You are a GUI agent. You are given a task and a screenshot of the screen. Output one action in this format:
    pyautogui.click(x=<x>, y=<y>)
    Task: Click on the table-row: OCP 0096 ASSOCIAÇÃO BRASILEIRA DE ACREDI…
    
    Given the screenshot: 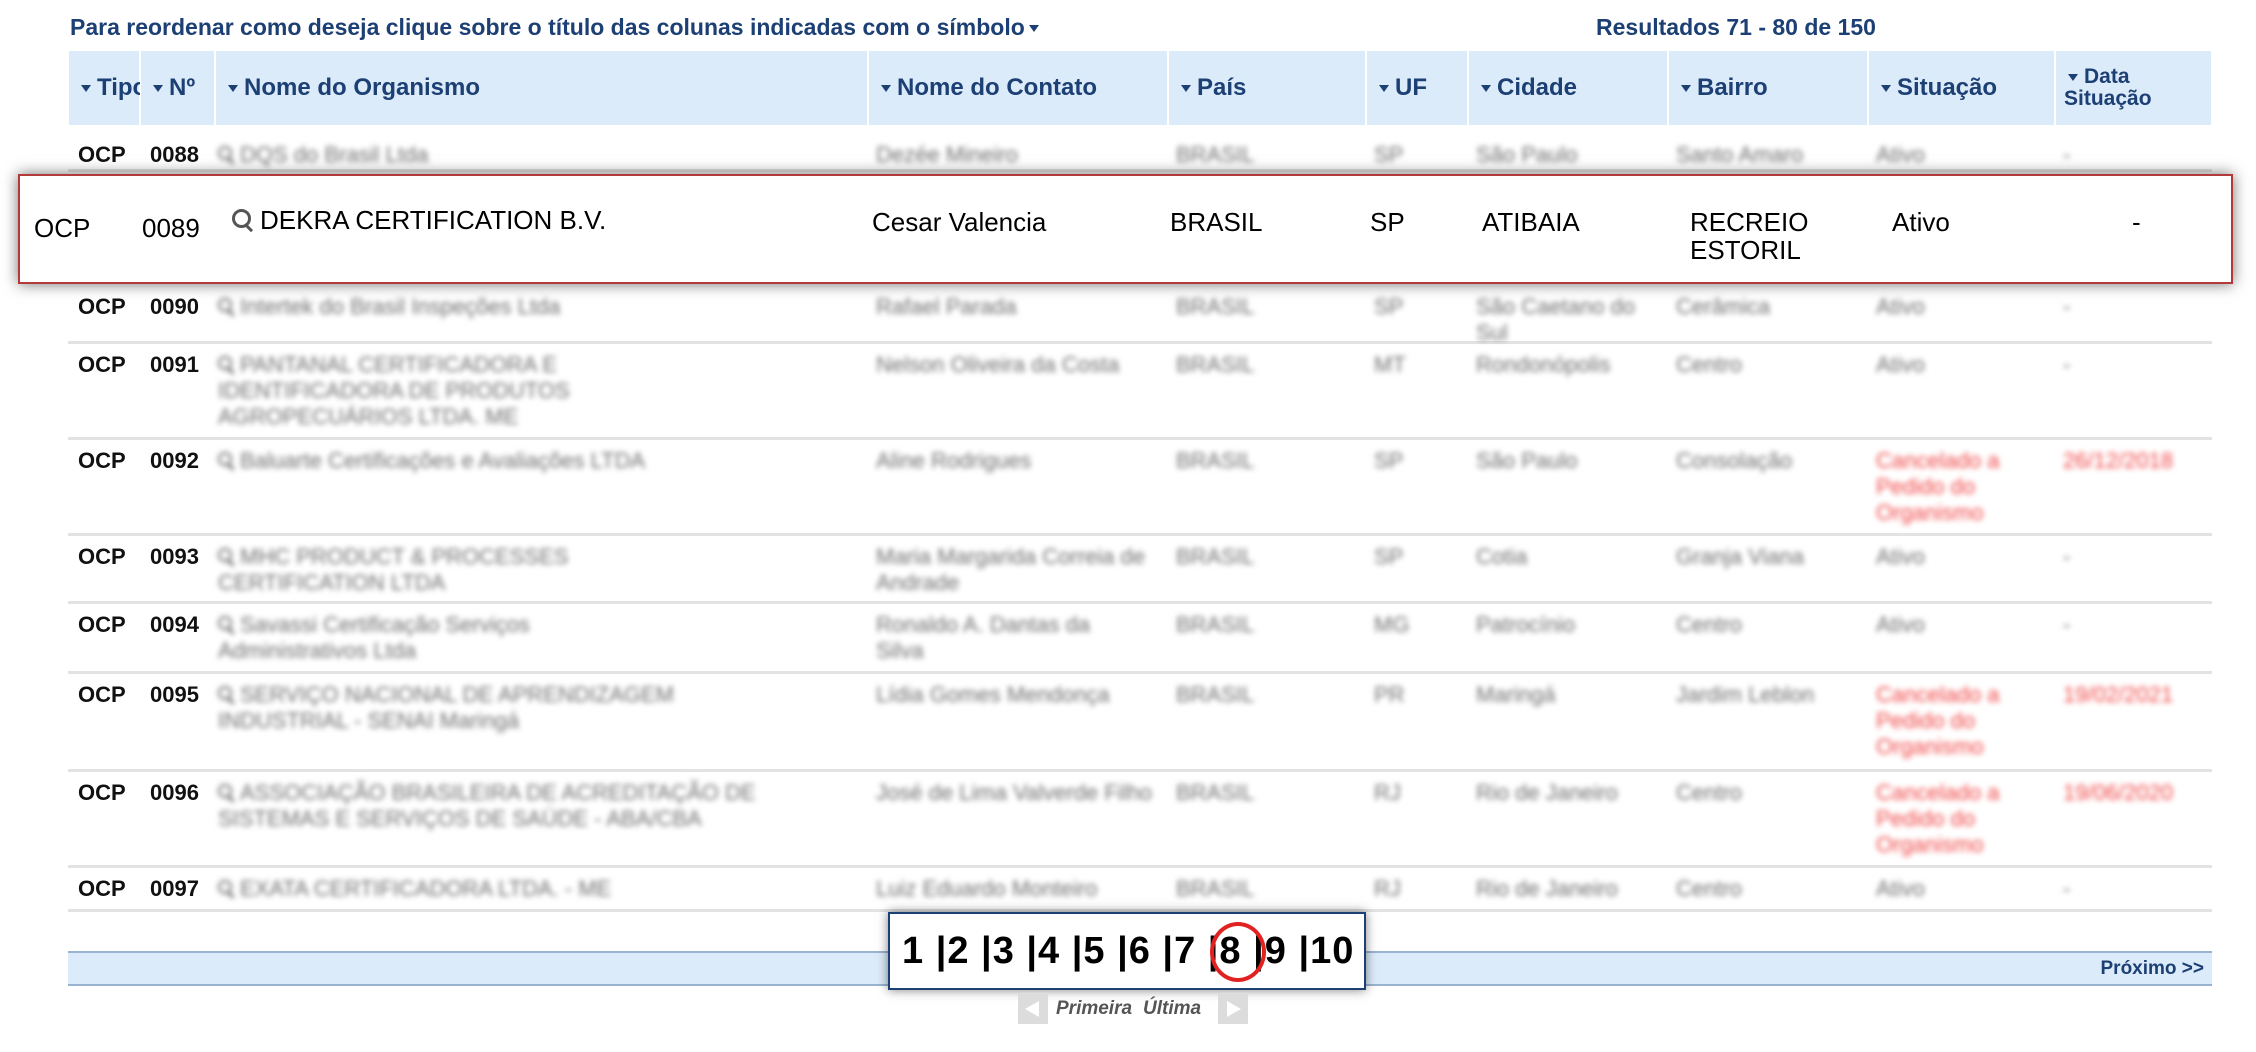 What is the action you would take?
    pyautogui.click(x=1140, y=820)
    